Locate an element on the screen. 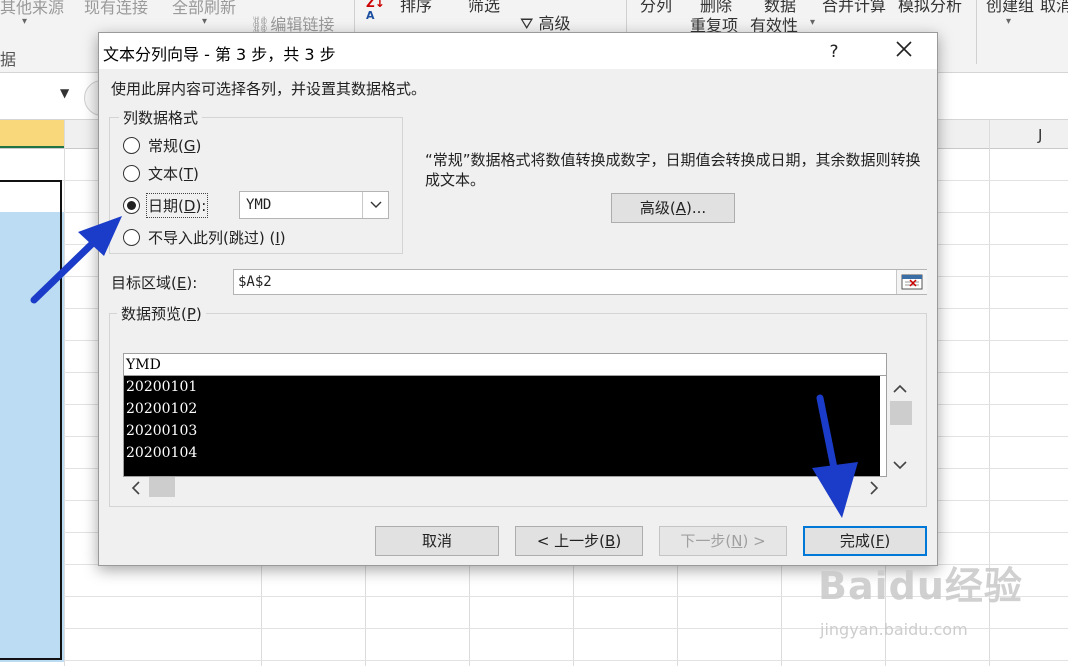 The height and width of the screenshot is (666, 1068). date-format-select: YMD is located at coordinates (314, 205).